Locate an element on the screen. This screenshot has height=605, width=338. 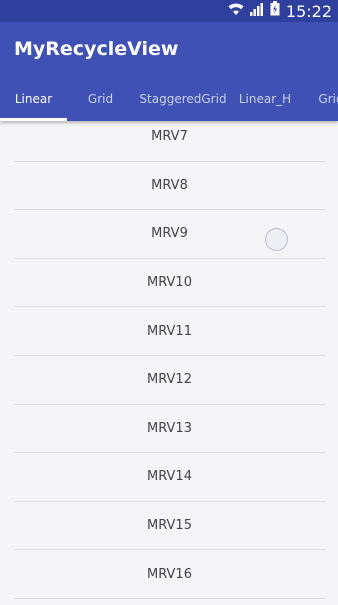
tab-linear-h: Linear_H is located at coordinates (265, 98).